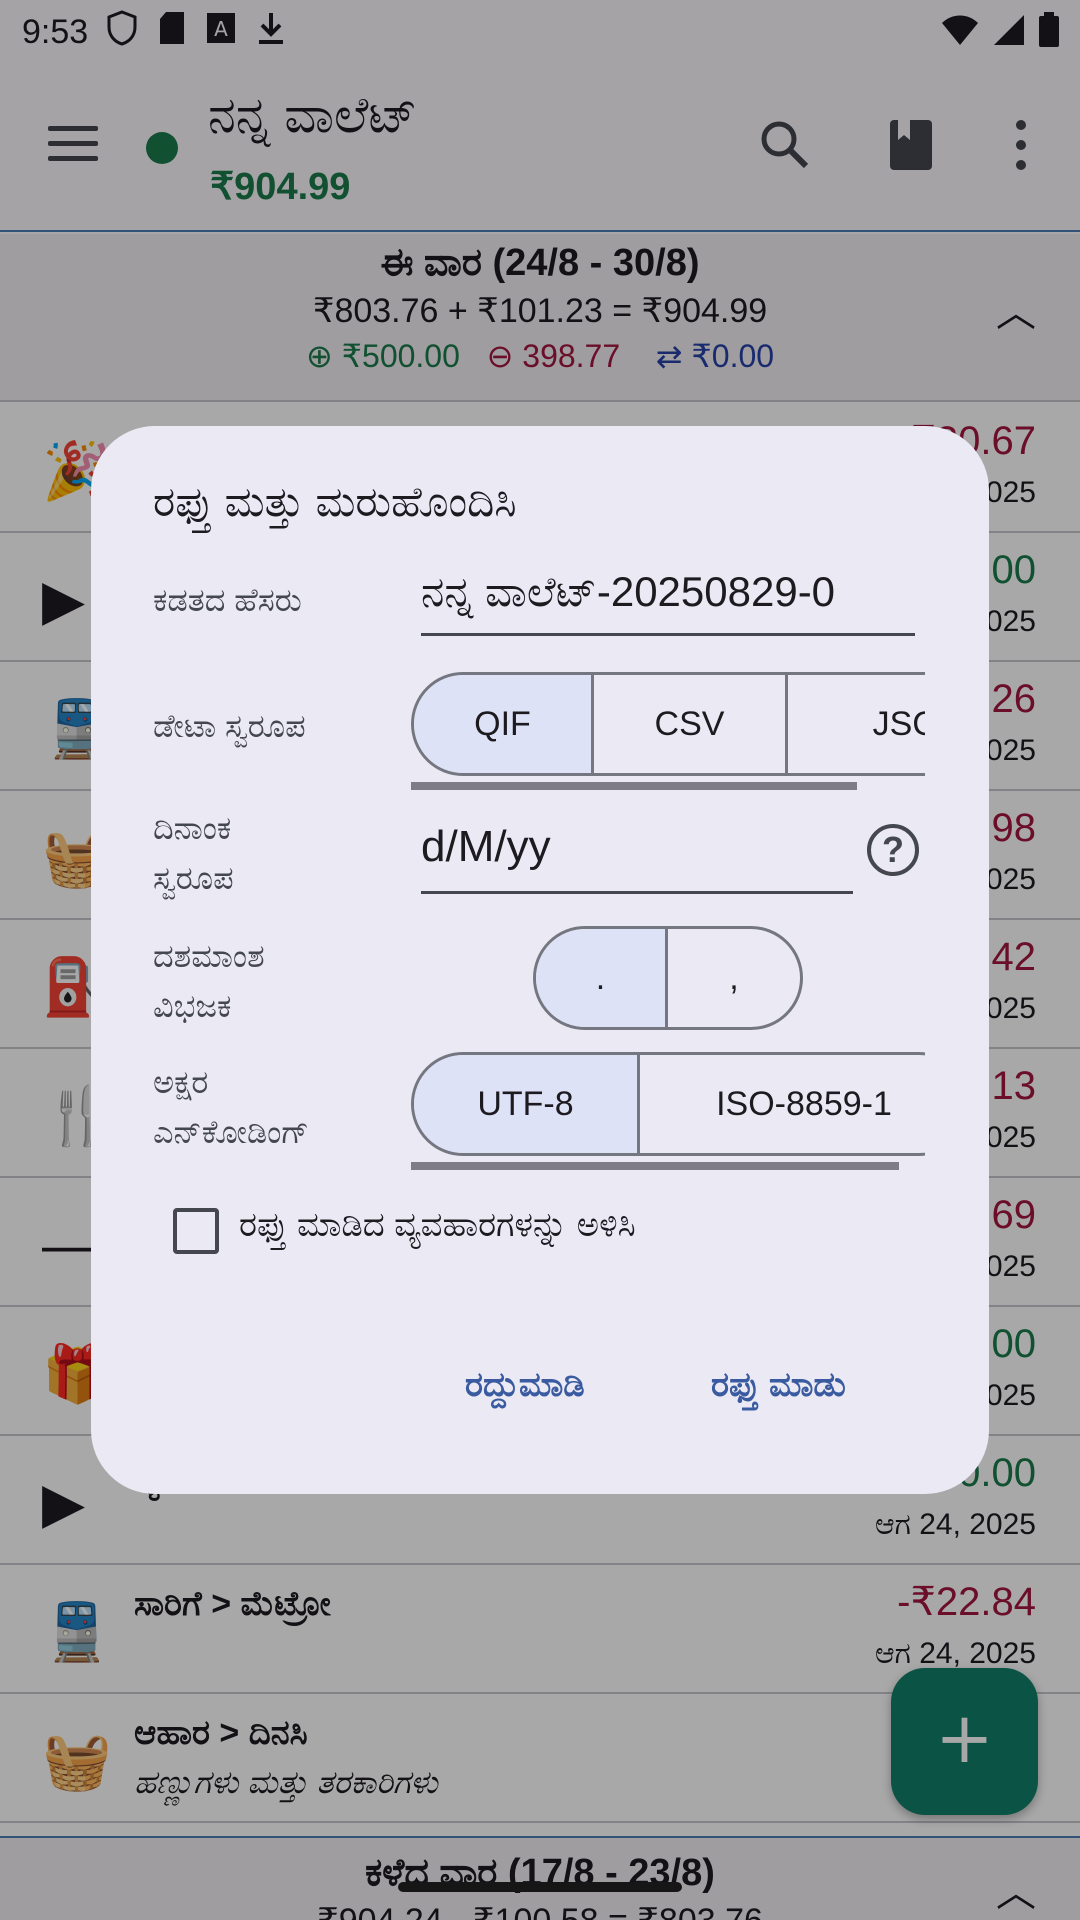 This screenshot has width=1080, height=1920. Describe the element at coordinates (209, 956) in the screenshot. I see `decimal-label-line1: ದಶಮಾಂಶ` at that location.